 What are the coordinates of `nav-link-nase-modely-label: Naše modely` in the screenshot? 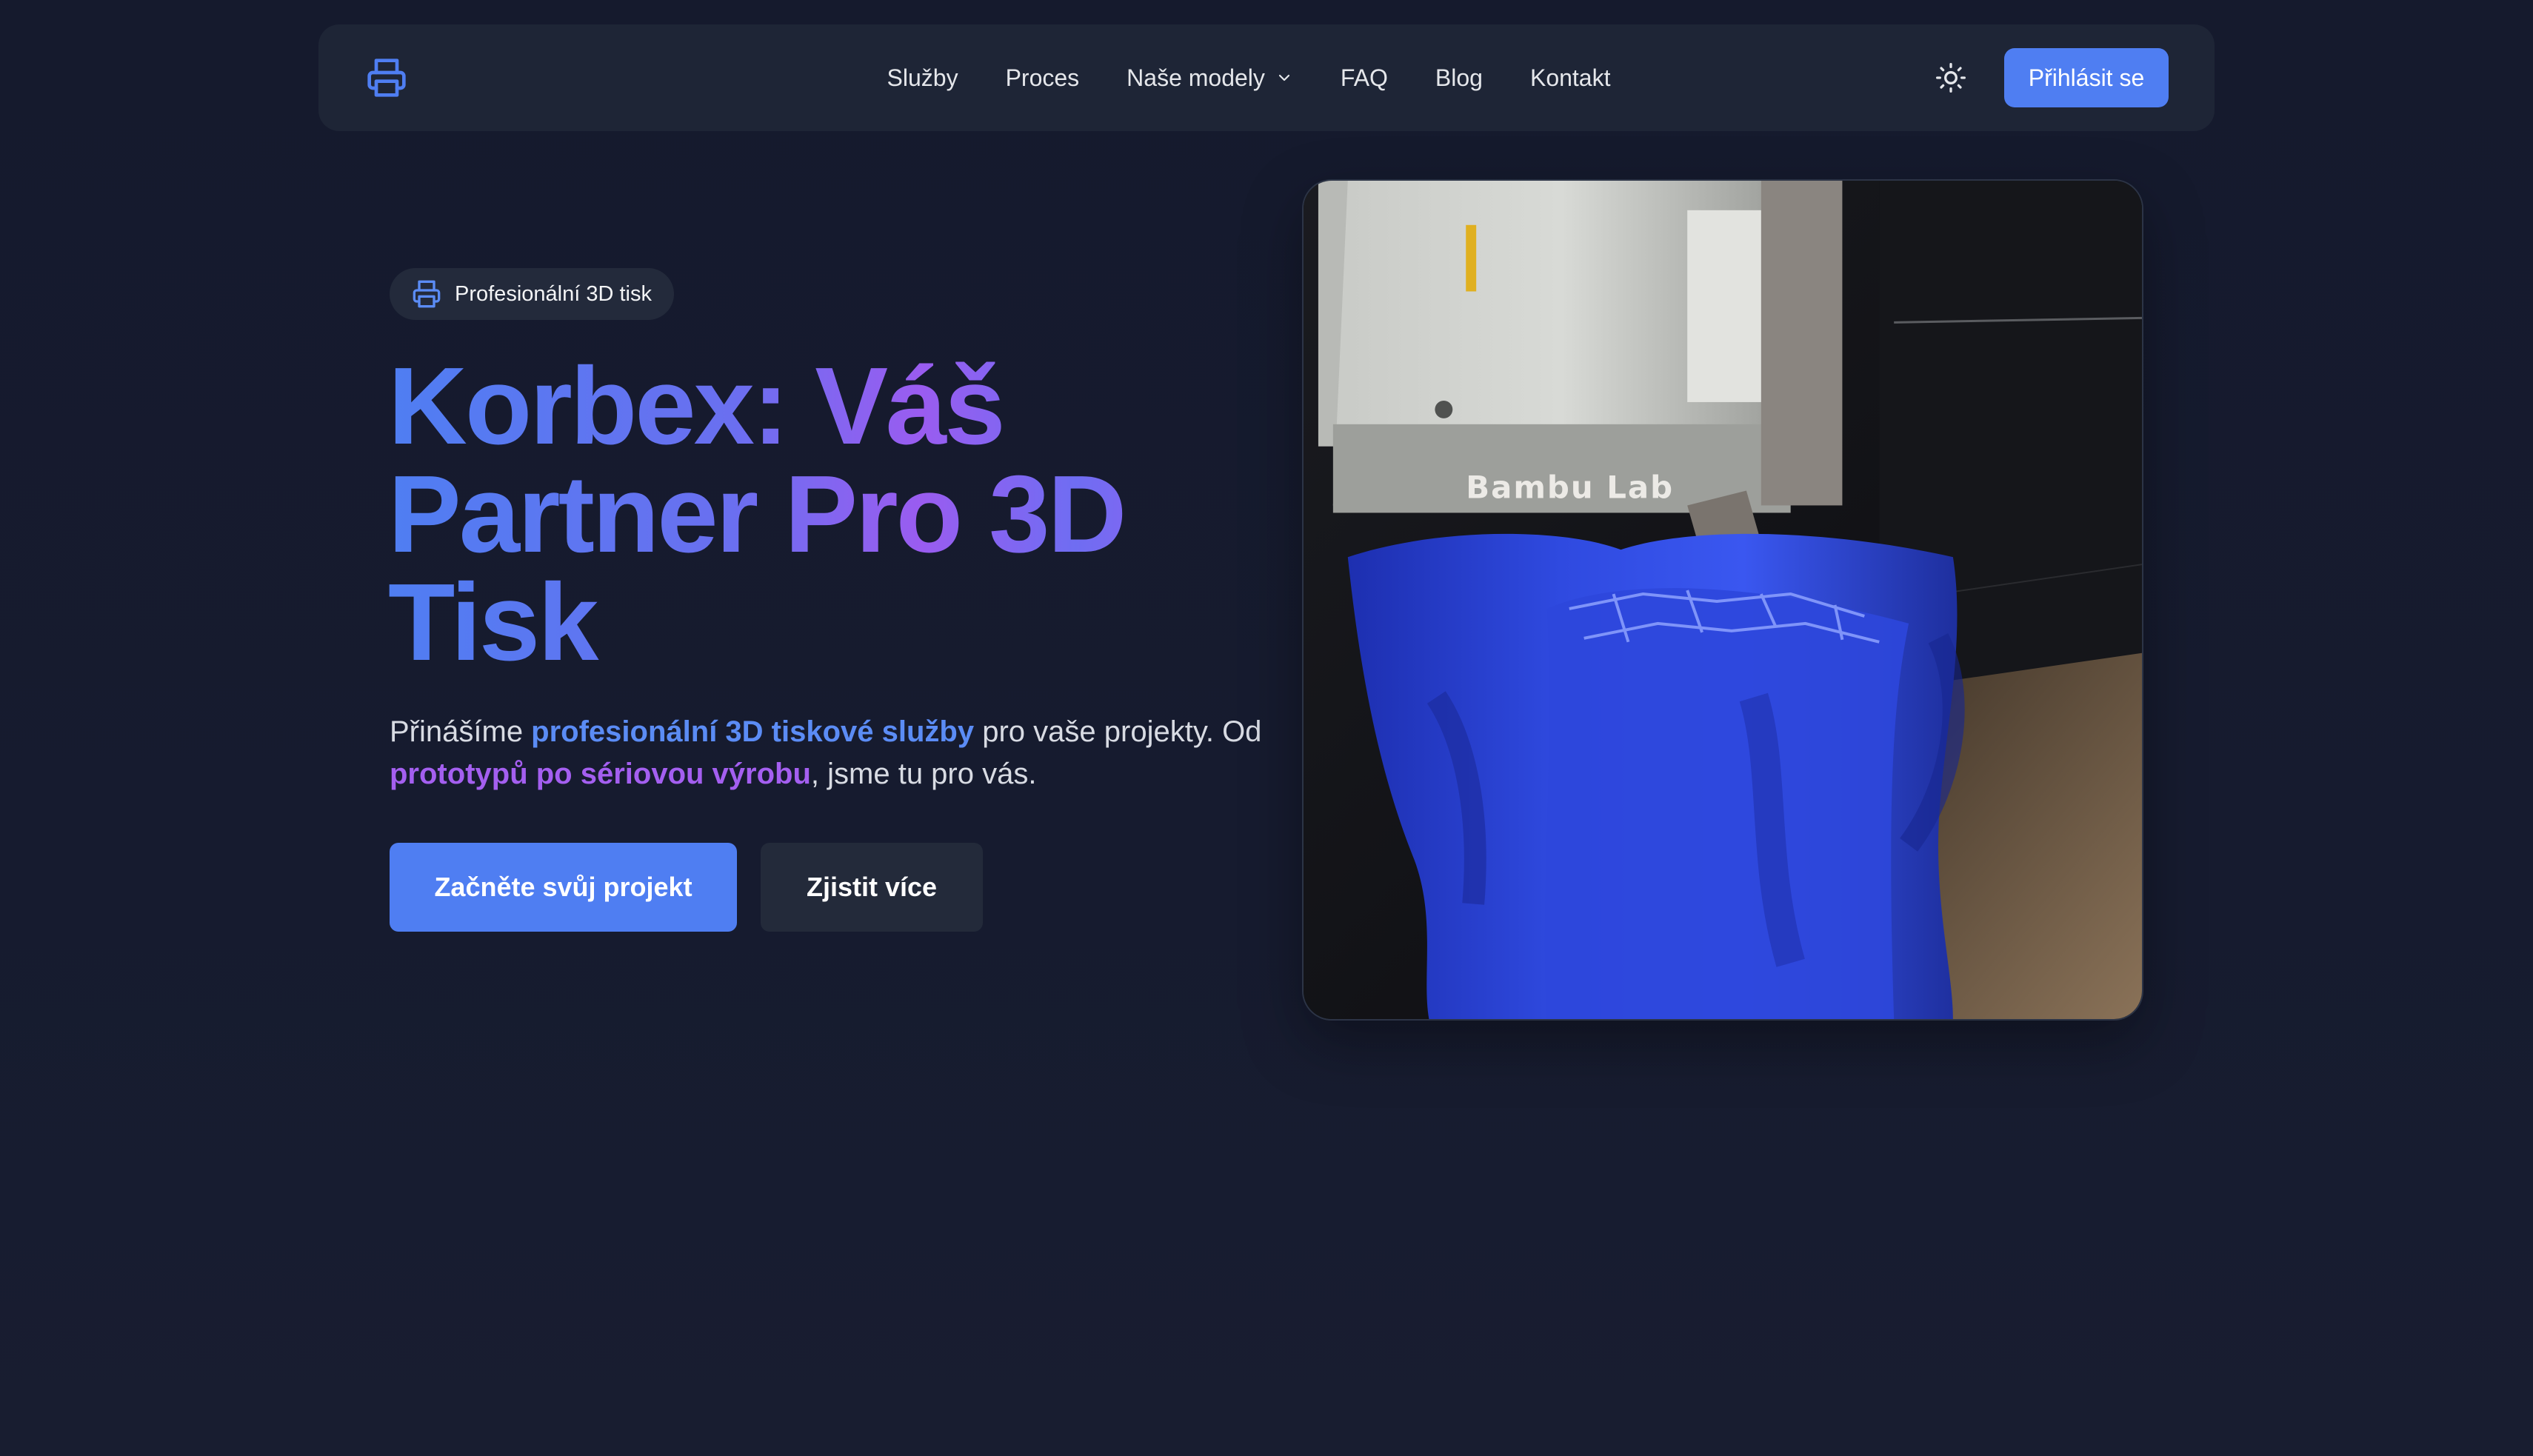 It's located at (1196, 77).